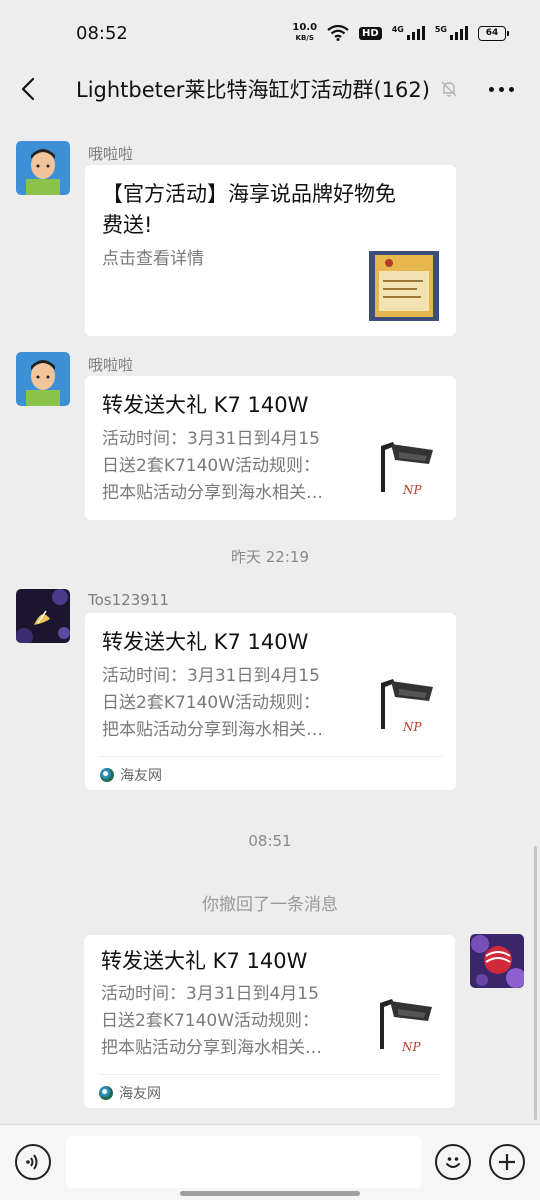 The image size is (540, 1200). Describe the element at coordinates (501, 89) in the screenshot. I see `more-button` at that location.